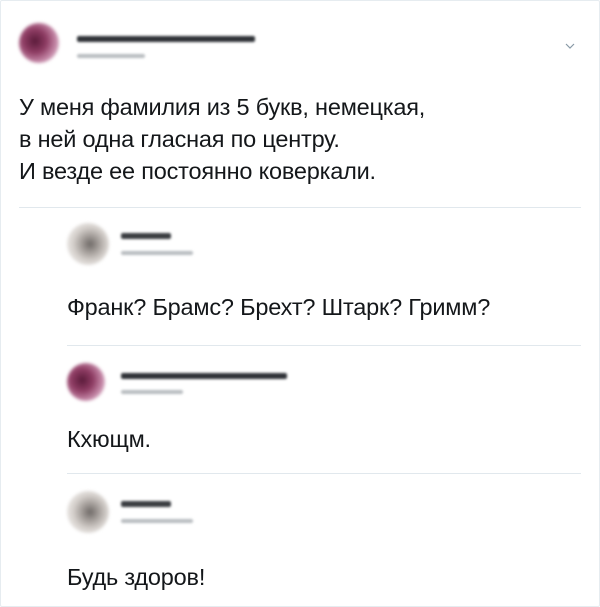 This screenshot has width=600, height=607. I want to click on reply-text: Франк? Брамс? Брехт? Штарк? Гримм?, so click(279, 307).